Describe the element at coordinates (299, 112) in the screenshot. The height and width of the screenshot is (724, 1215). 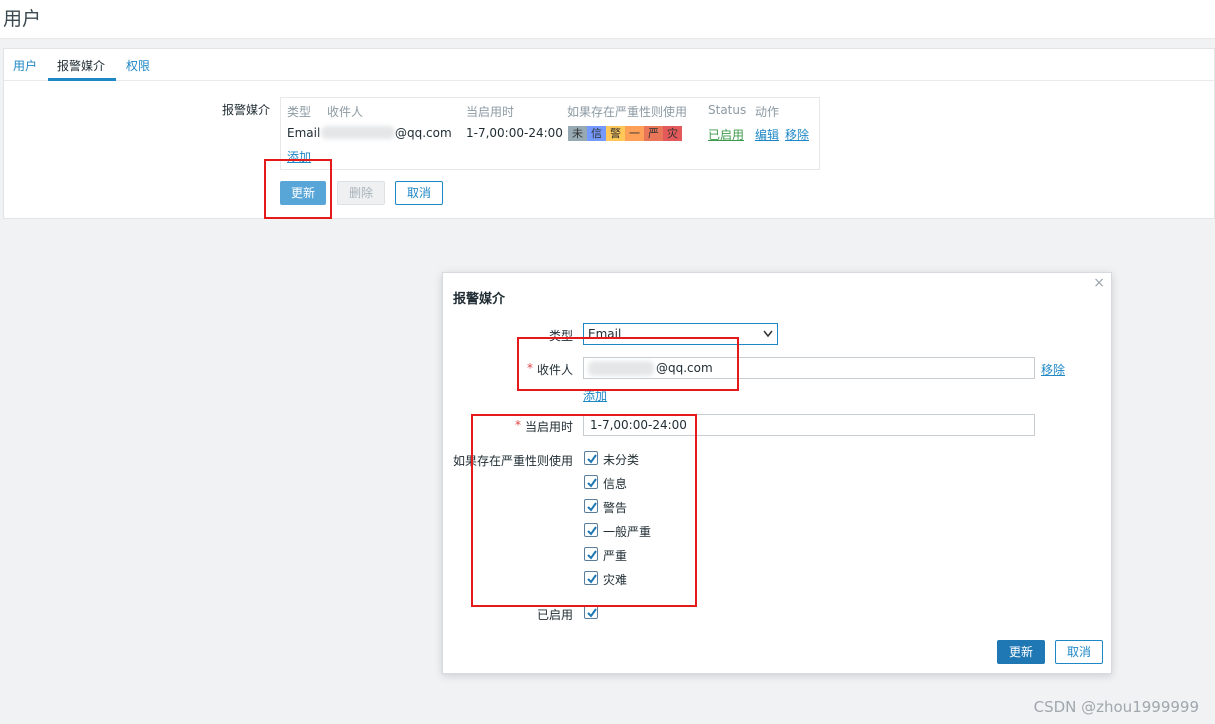
I see `col-header-type: 类型` at that location.